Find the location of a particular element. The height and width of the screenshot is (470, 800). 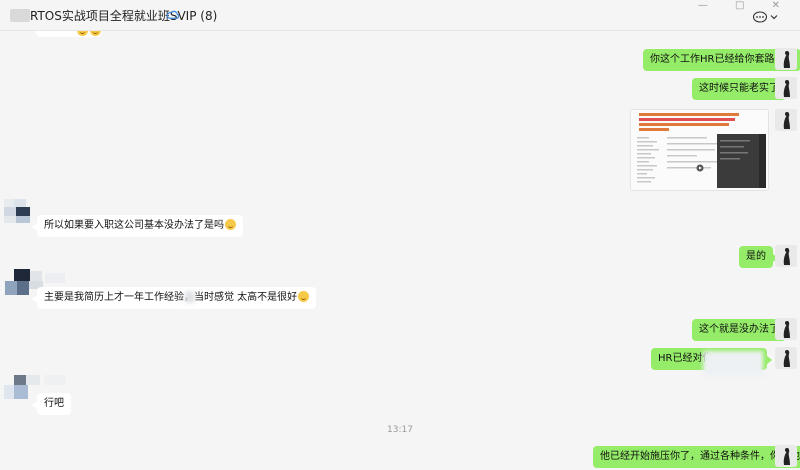

message-bubble-mine: 这个就是没办法了 is located at coordinates (741, 330).